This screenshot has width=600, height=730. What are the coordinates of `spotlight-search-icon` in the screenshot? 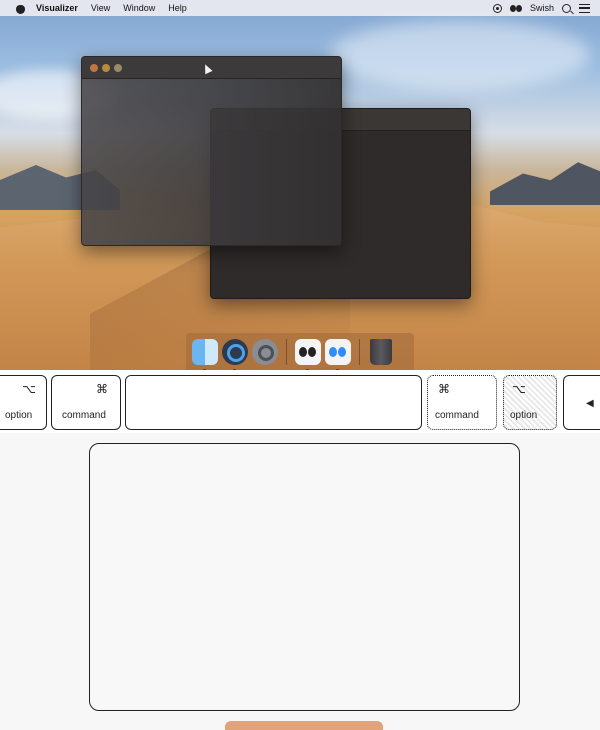 It's located at (566, 8).